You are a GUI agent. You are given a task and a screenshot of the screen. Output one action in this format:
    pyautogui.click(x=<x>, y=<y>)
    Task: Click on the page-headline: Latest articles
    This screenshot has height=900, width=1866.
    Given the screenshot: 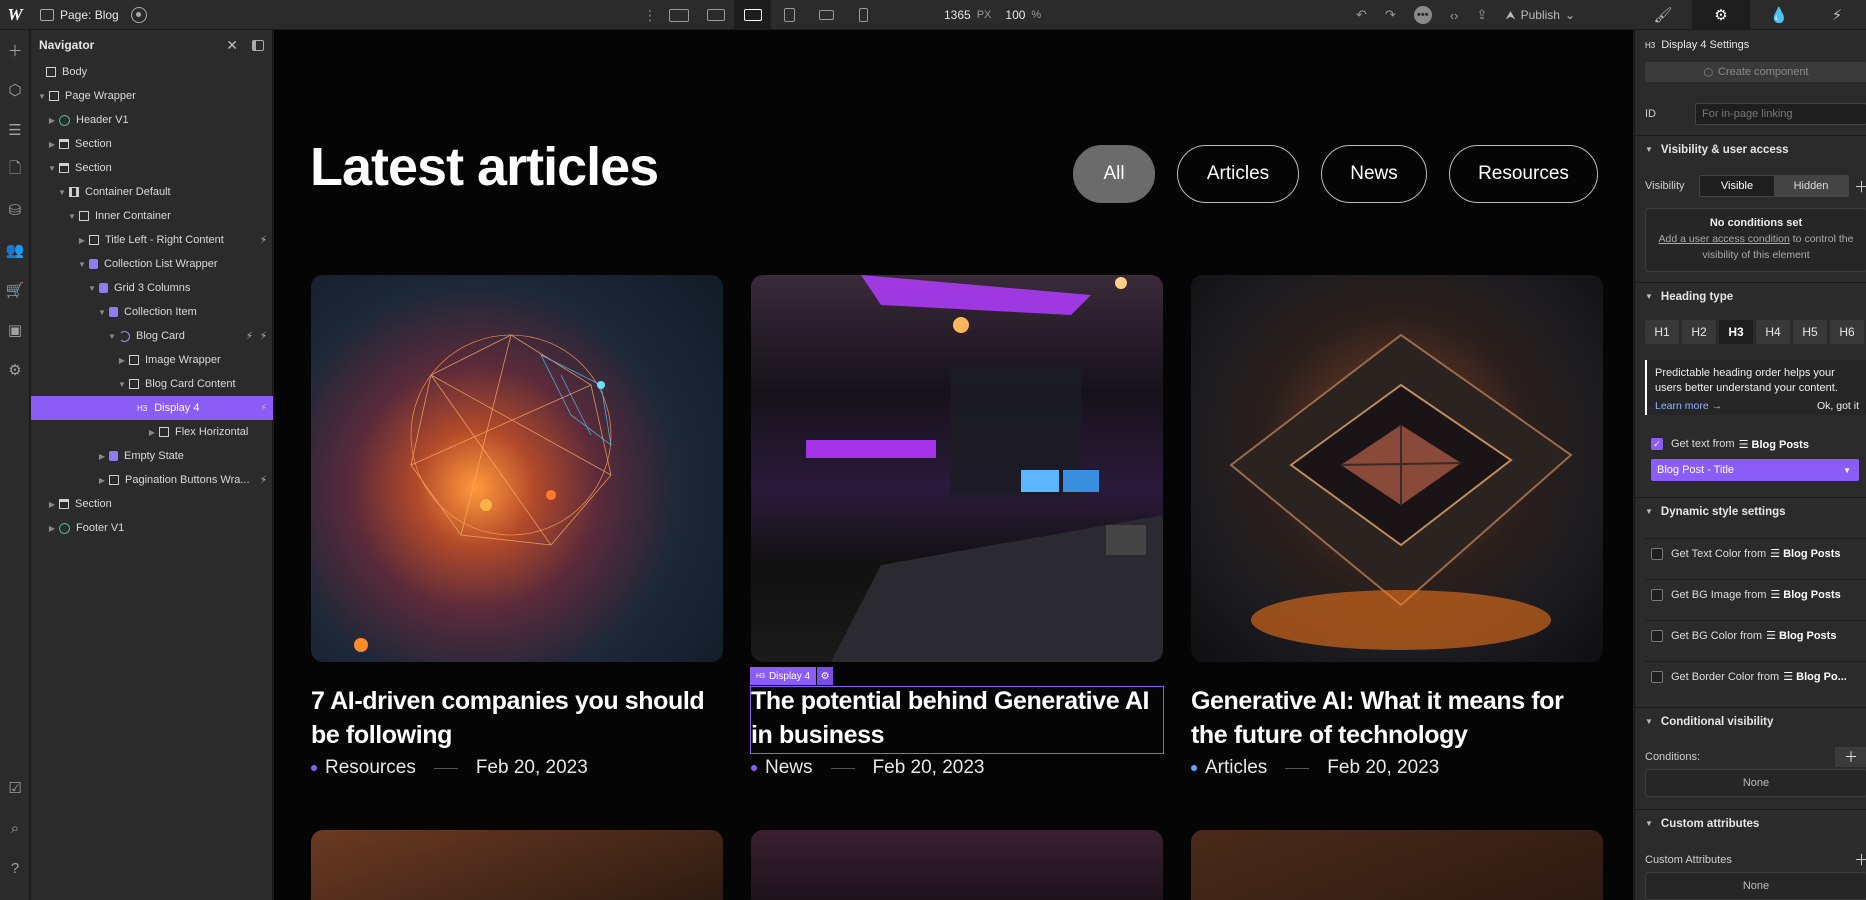 What is the action you would take?
    pyautogui.click(x=484, y=167)
    